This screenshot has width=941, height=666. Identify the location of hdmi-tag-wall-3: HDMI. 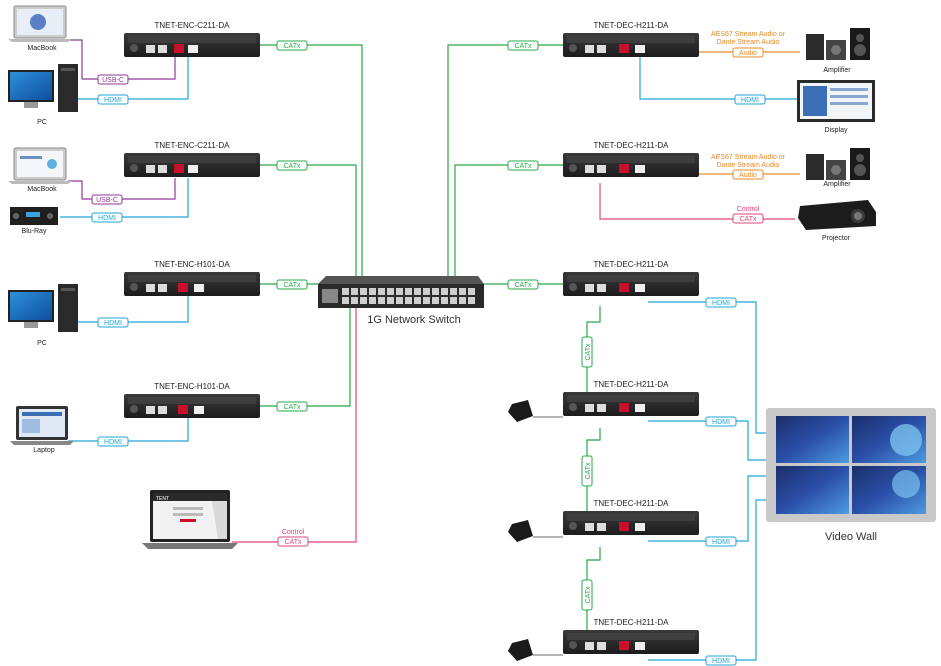
(721, 541).